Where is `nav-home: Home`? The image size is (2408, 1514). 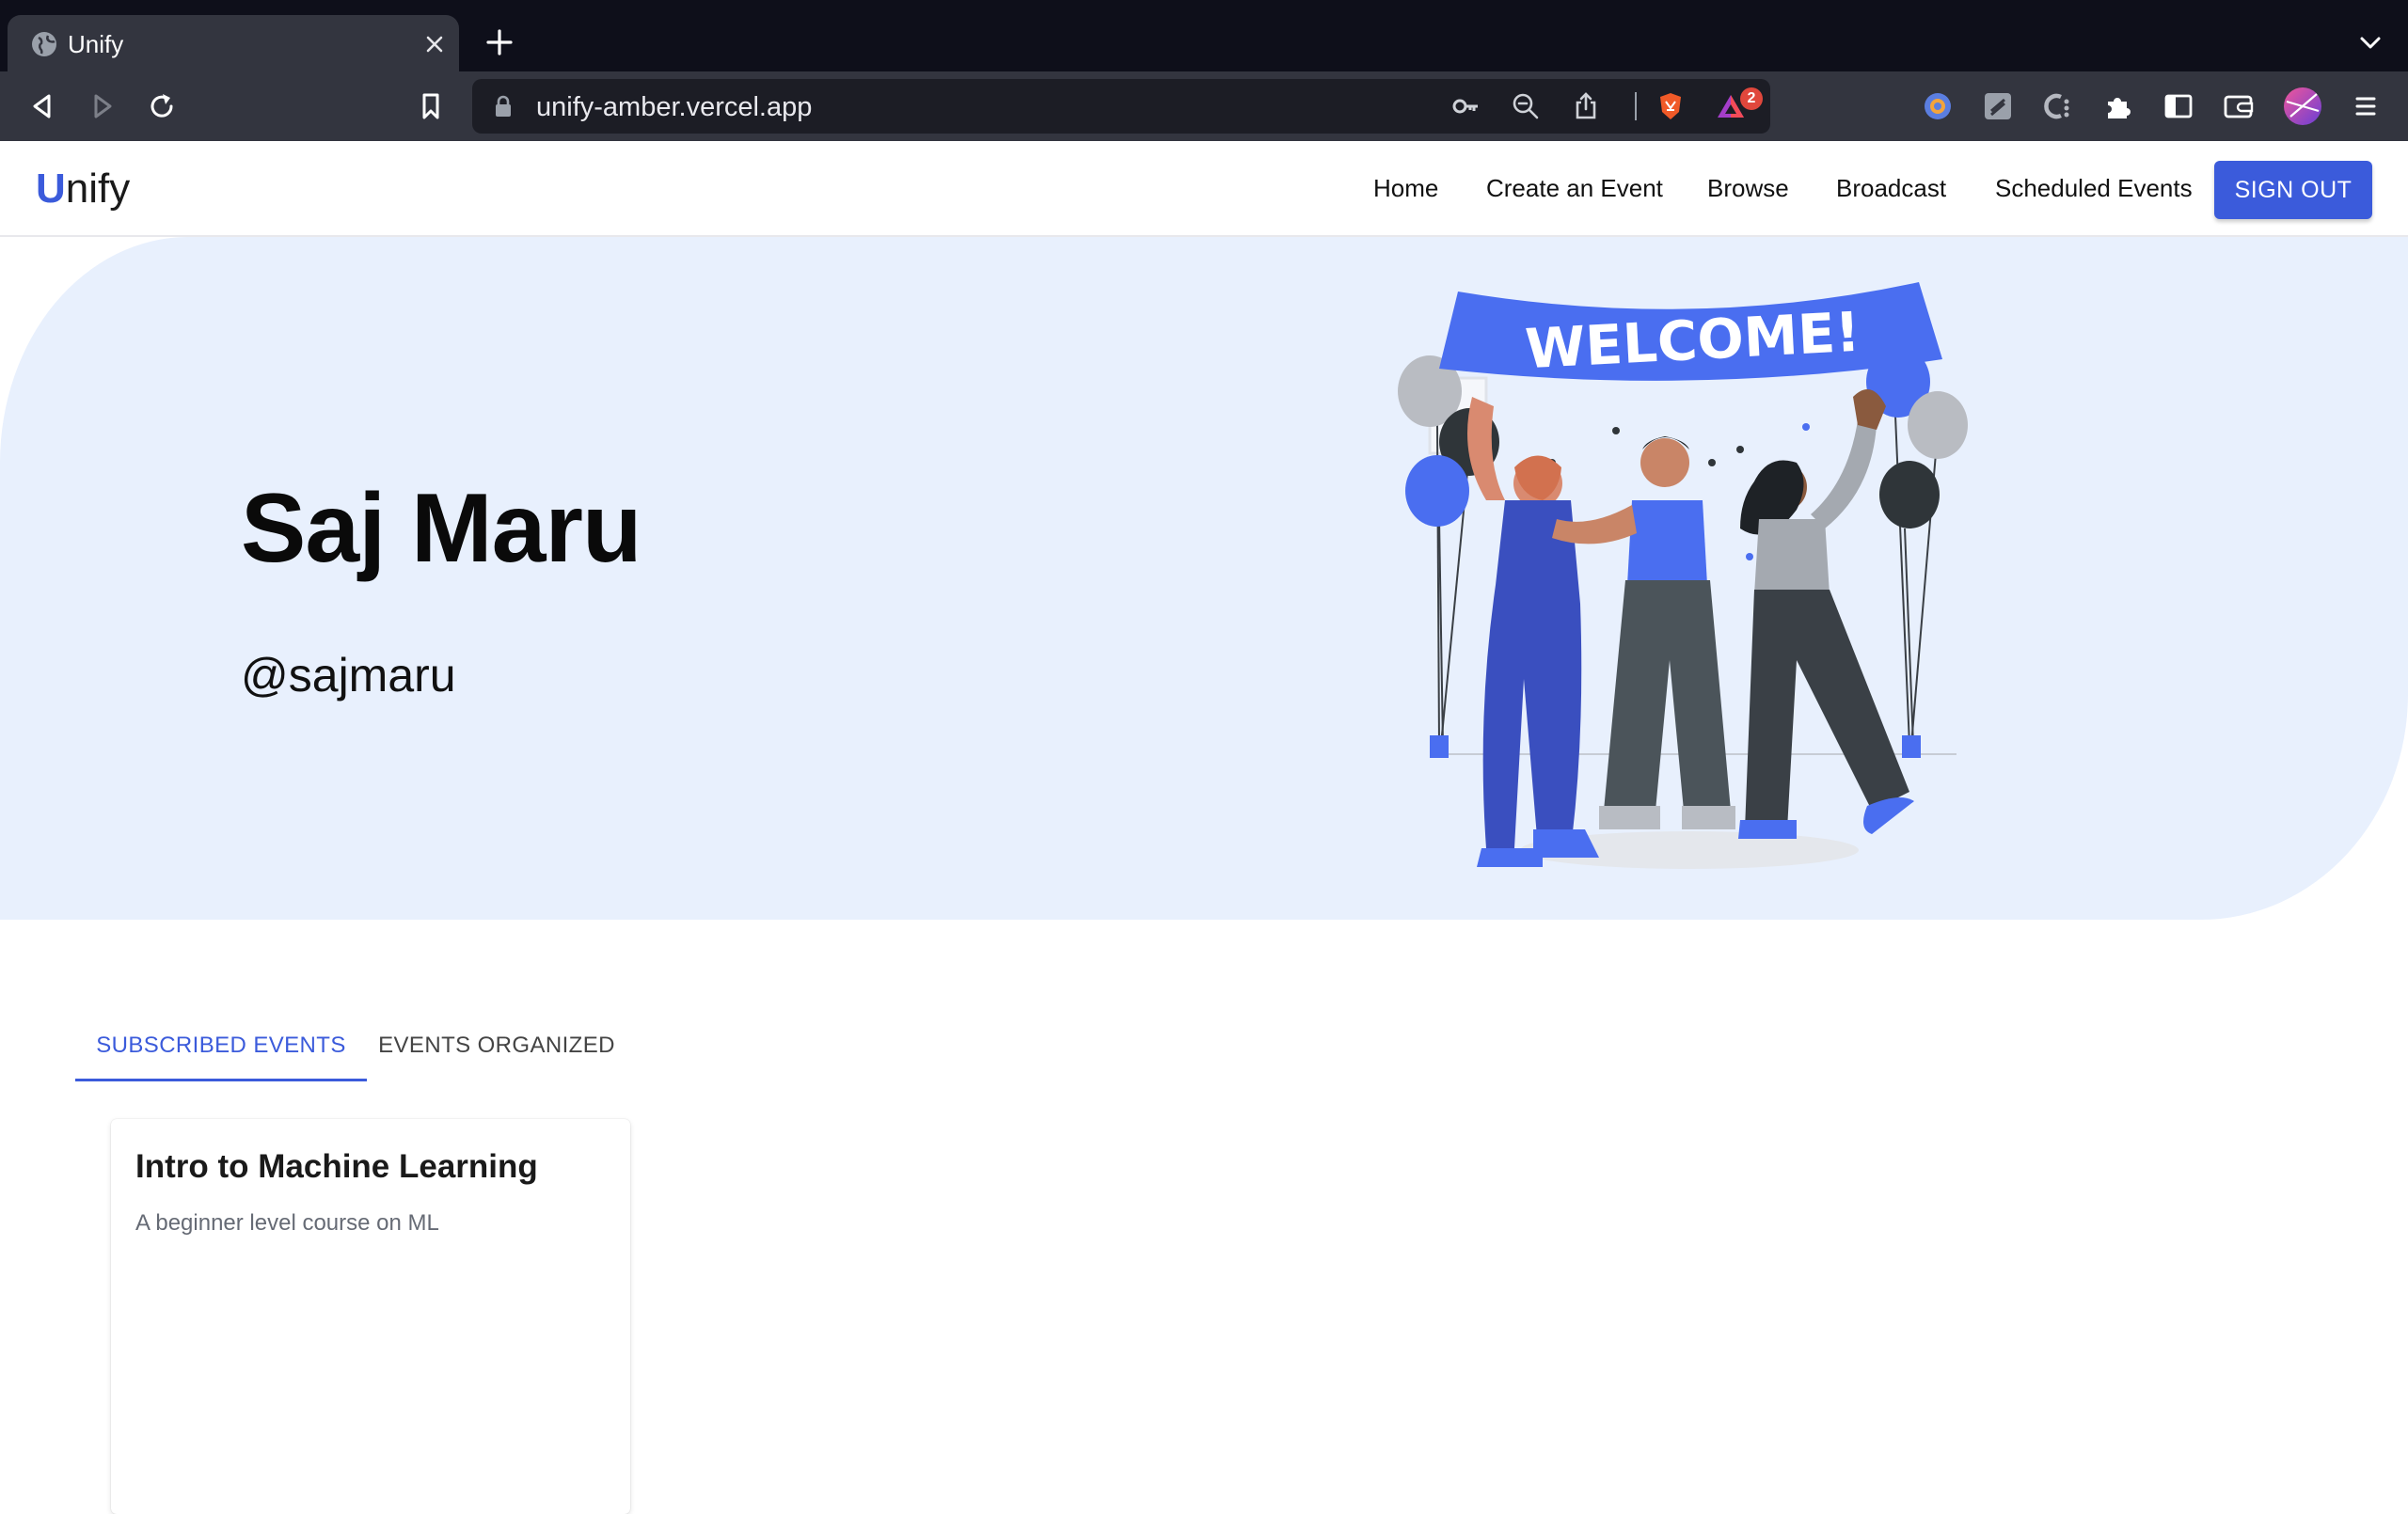
nav-home: Home is located at coordinates (1406, 188).